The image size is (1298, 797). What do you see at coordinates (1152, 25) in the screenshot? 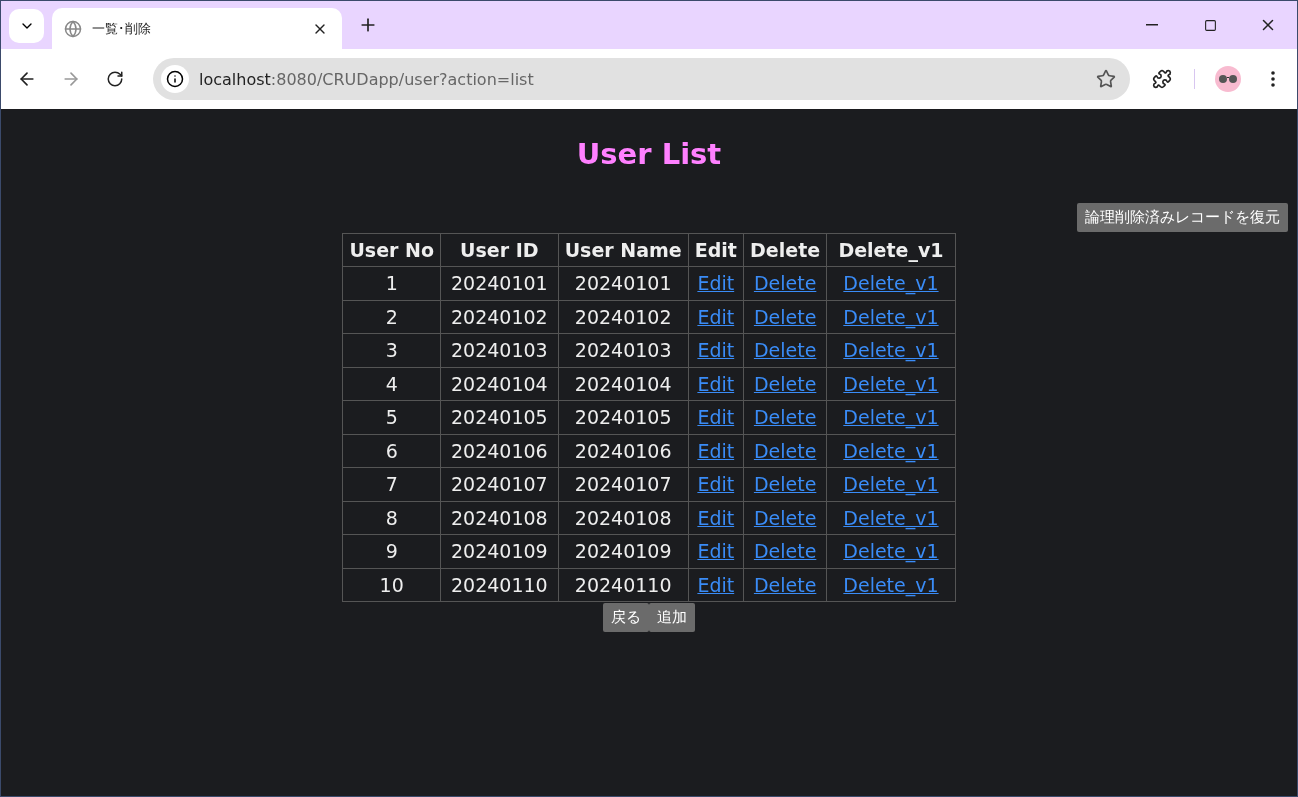
I see `minimize-icon` at bounding box center [1152, 25].